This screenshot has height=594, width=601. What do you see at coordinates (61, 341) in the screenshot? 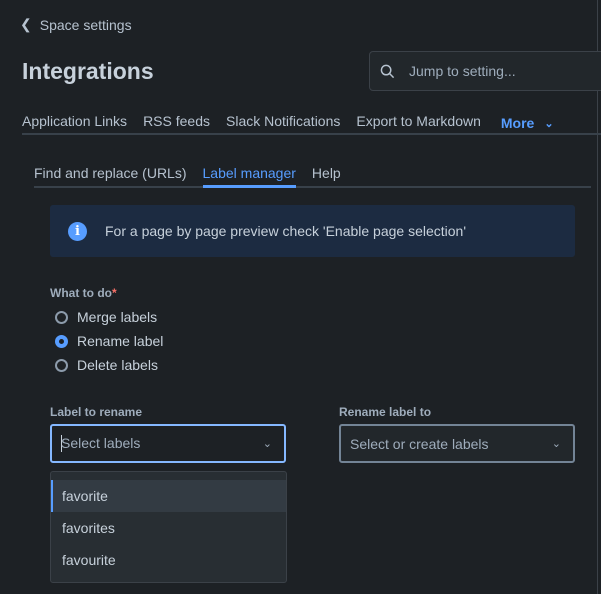
I see `radio-circle-checked` at bounding box center [61, 341].